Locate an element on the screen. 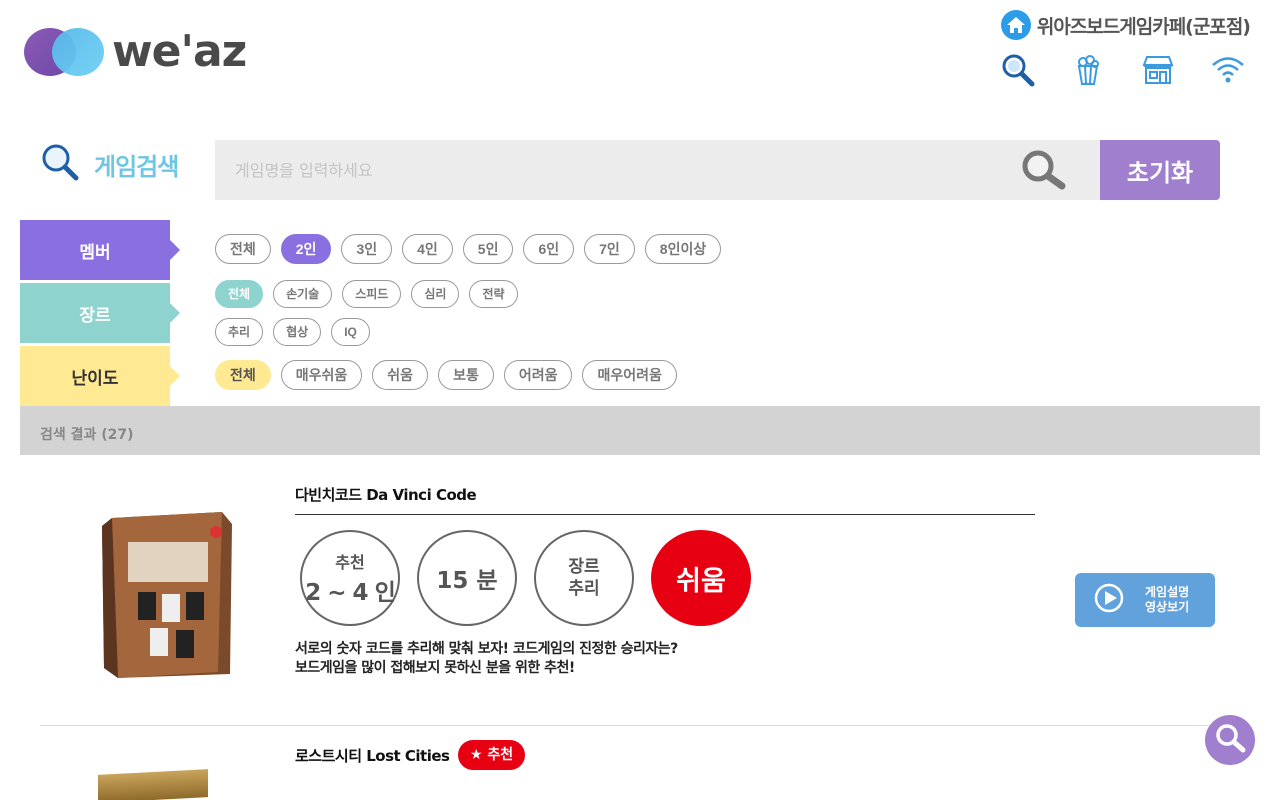 The height and width of the screenshot is (800, 1280). search-box is located at coordinates (657, 170).